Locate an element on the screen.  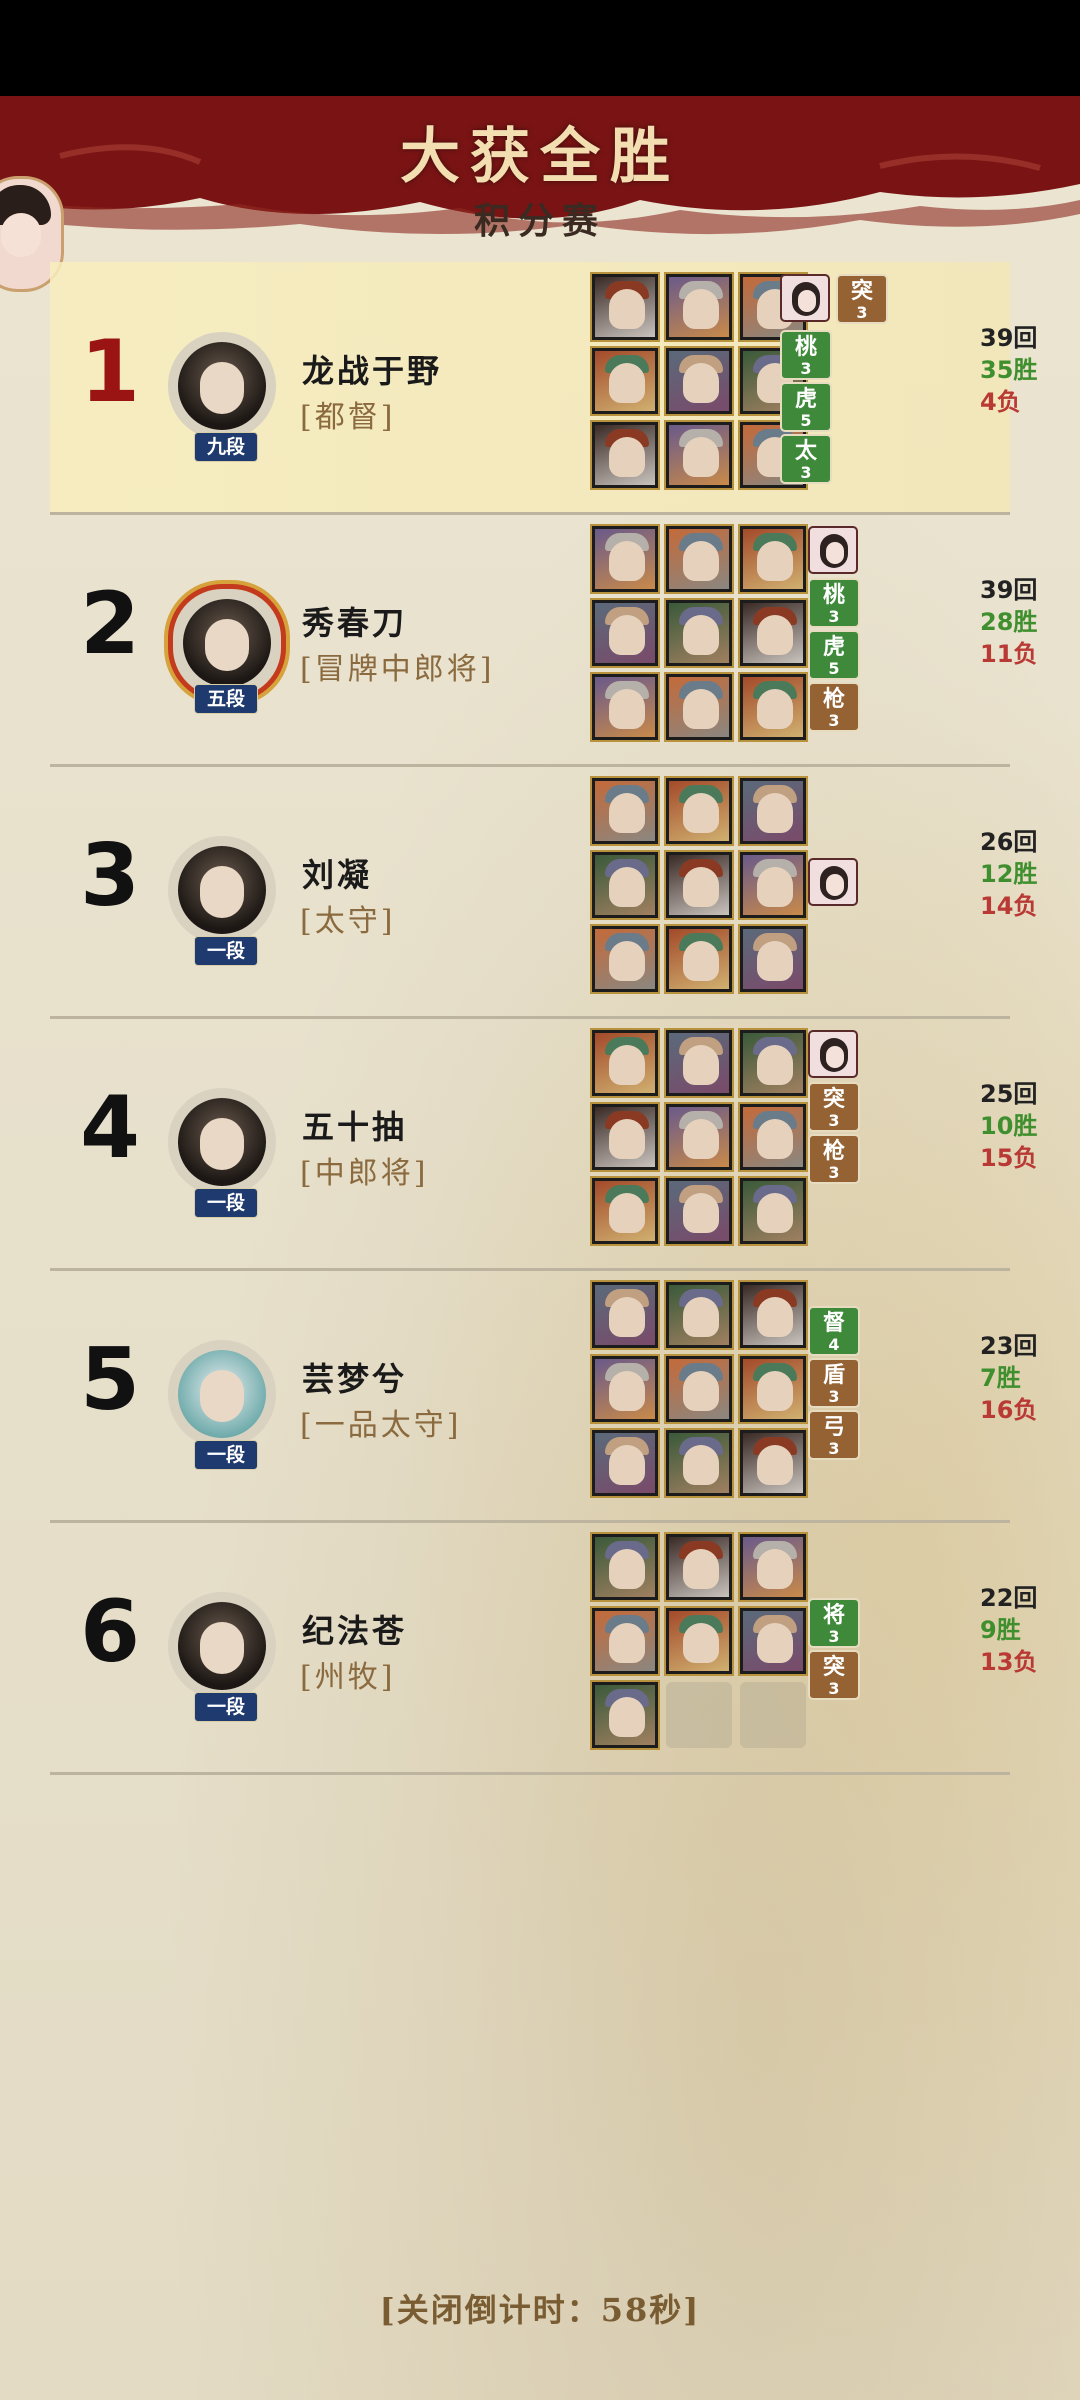
ranking-row: 5 一段 芸梦兮 [一品太守] 督 4 盾 3 弓 3 23回 7胜 16负 is located at coordinates (543, 1395).